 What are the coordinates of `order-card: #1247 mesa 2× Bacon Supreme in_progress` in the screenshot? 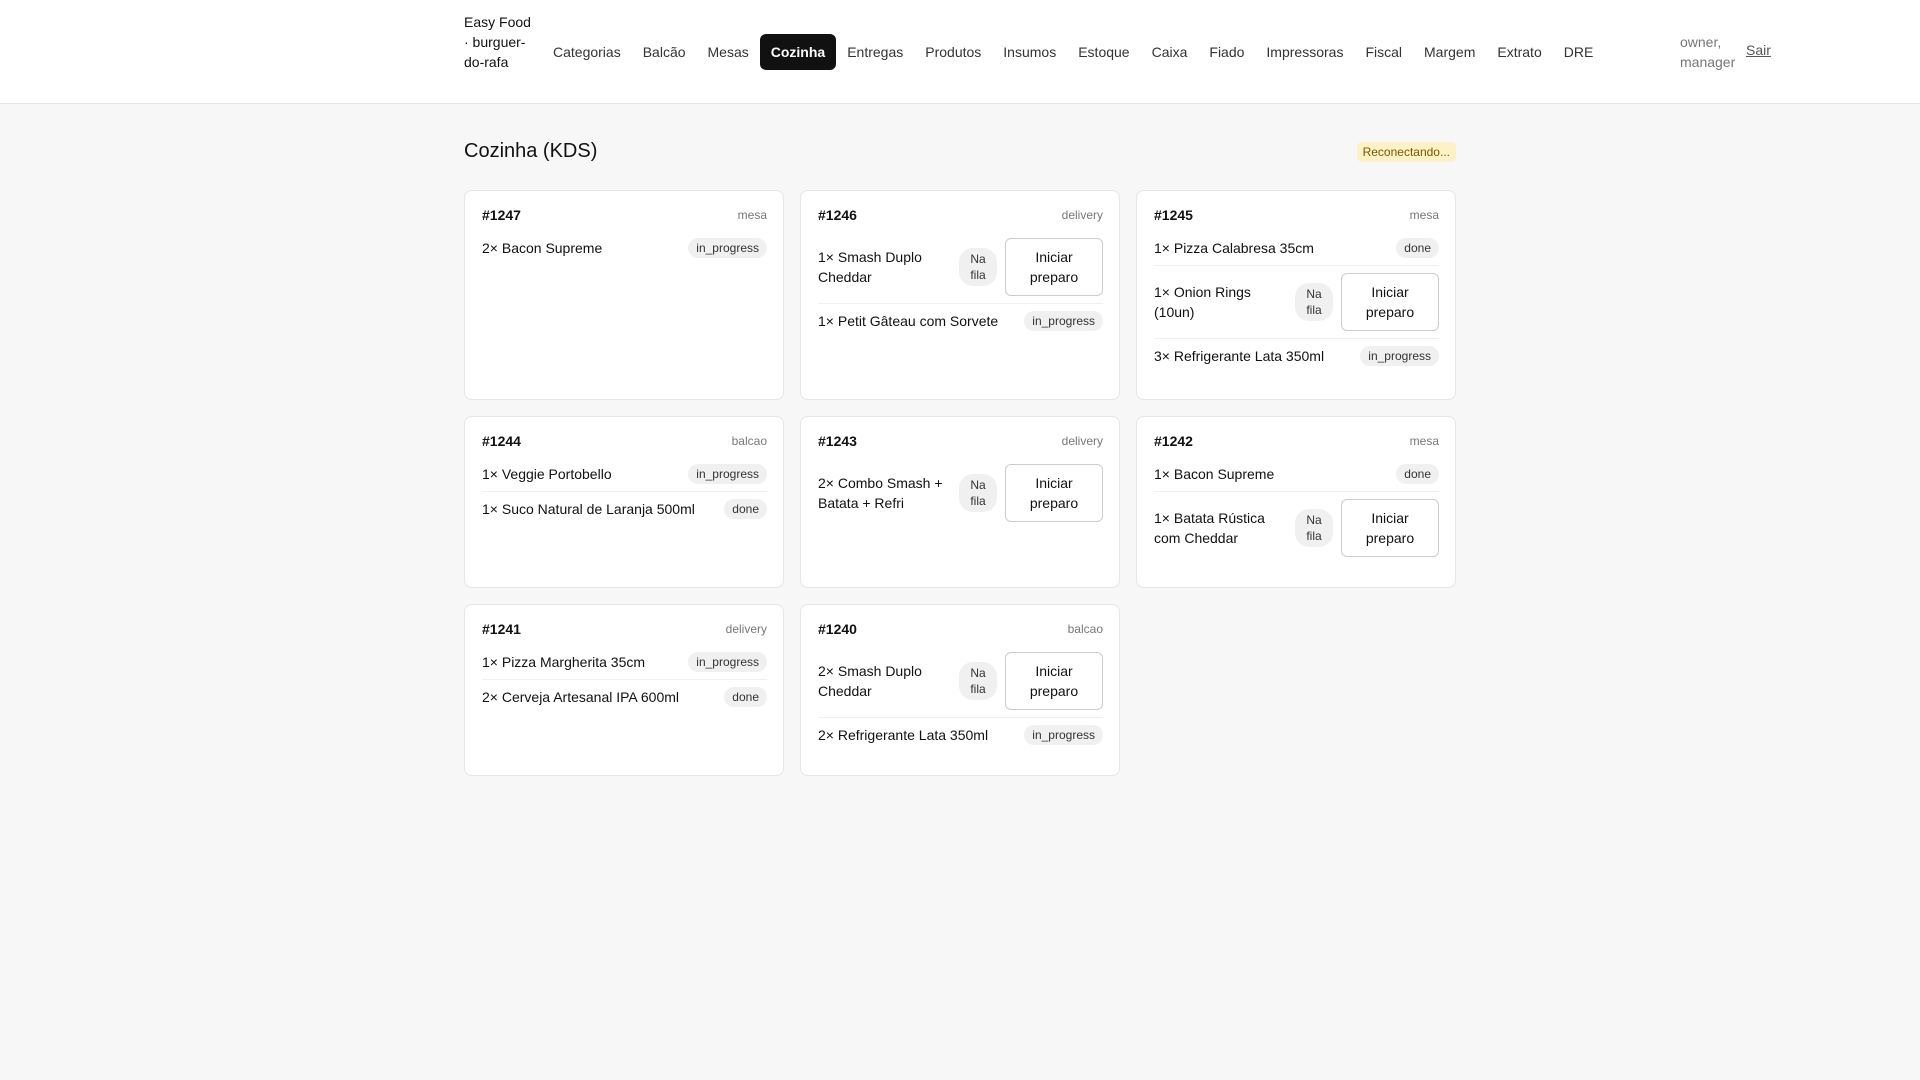 It's located at (624, 295).